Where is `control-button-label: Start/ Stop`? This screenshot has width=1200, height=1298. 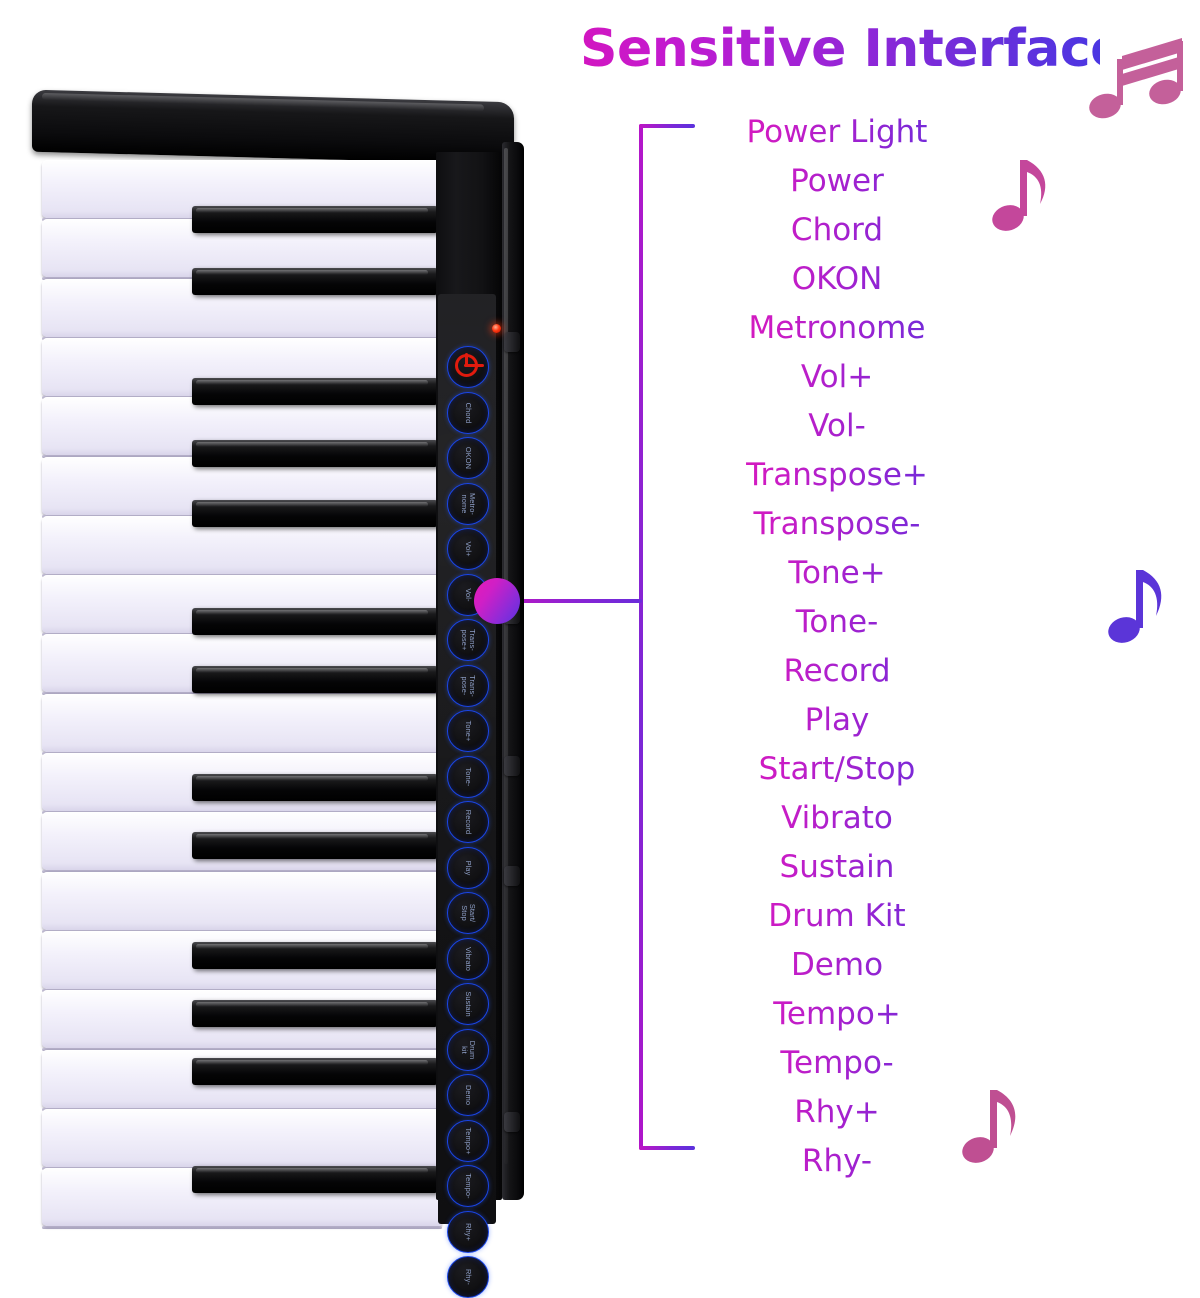
control-button-label: Start/ Stop is located at coordinates (468, 913).